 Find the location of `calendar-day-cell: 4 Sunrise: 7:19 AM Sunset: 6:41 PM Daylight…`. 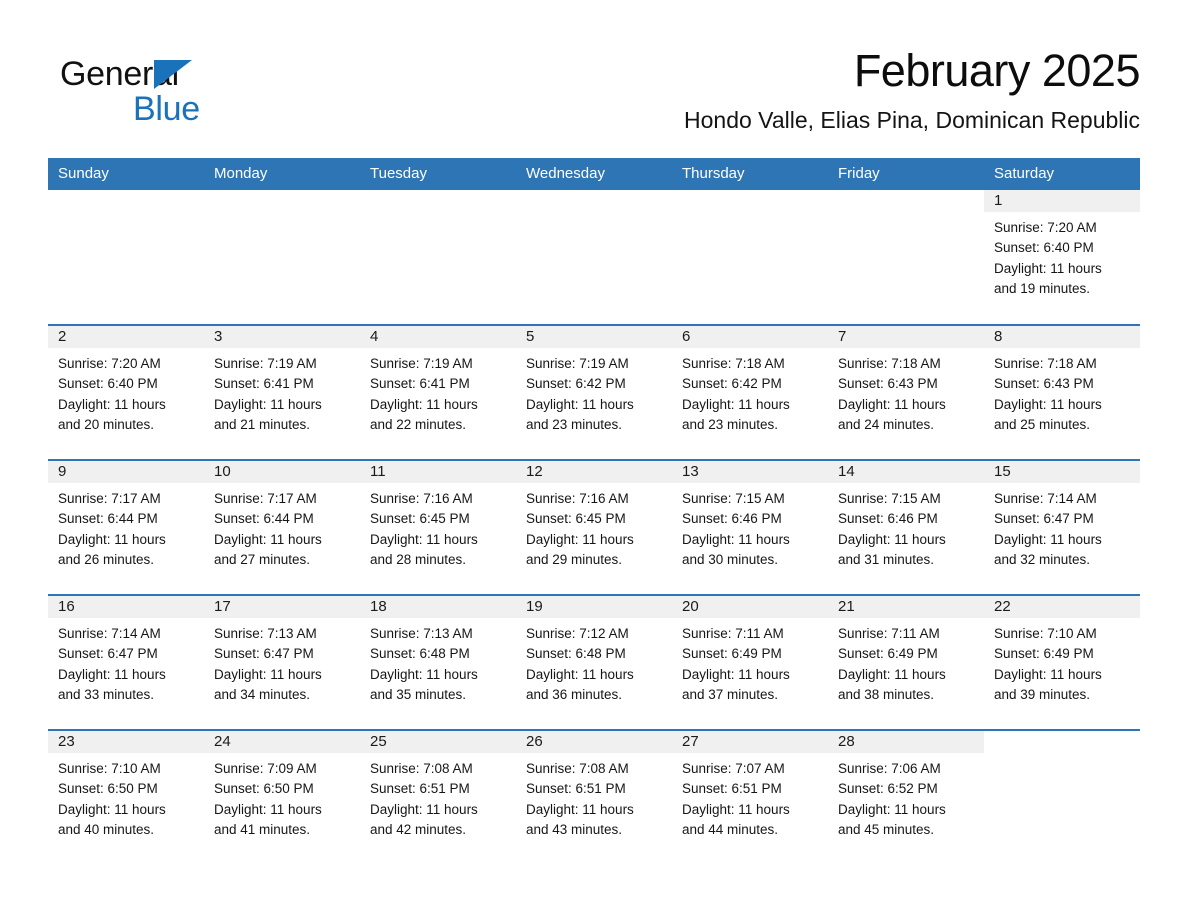

calendar-day-cell: 4 Sunrise: 7:19 AM Sunset: 6:41 PM Daylight… is located at coordinates (438, 392).